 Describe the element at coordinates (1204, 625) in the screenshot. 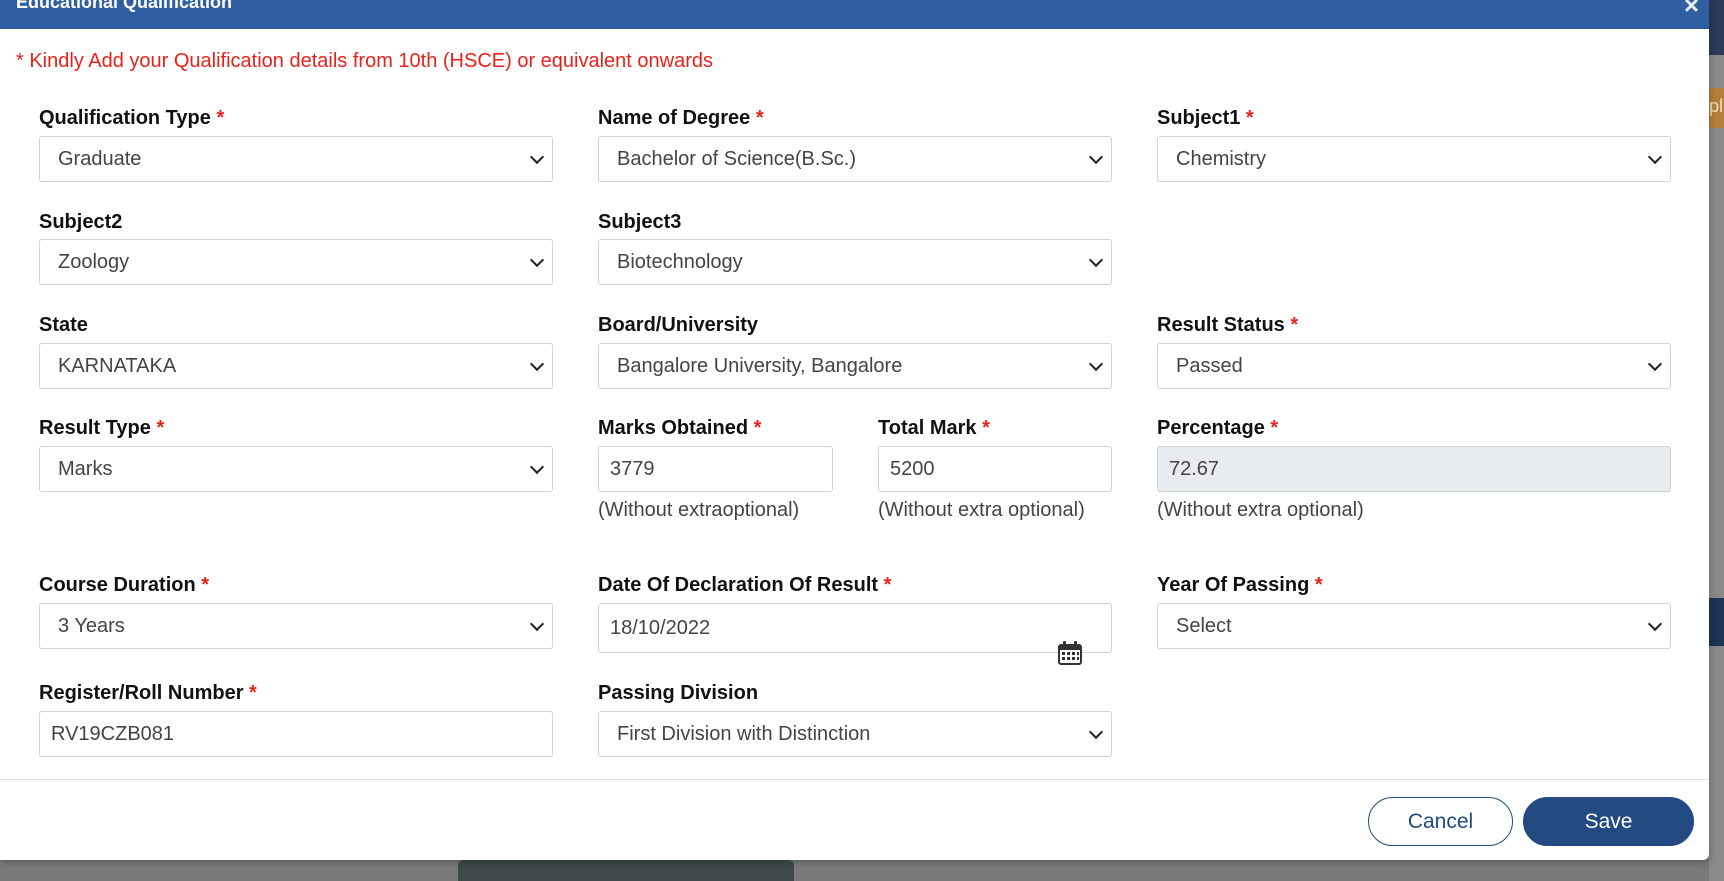

I see `year-of-passing-value: Select` at that location.